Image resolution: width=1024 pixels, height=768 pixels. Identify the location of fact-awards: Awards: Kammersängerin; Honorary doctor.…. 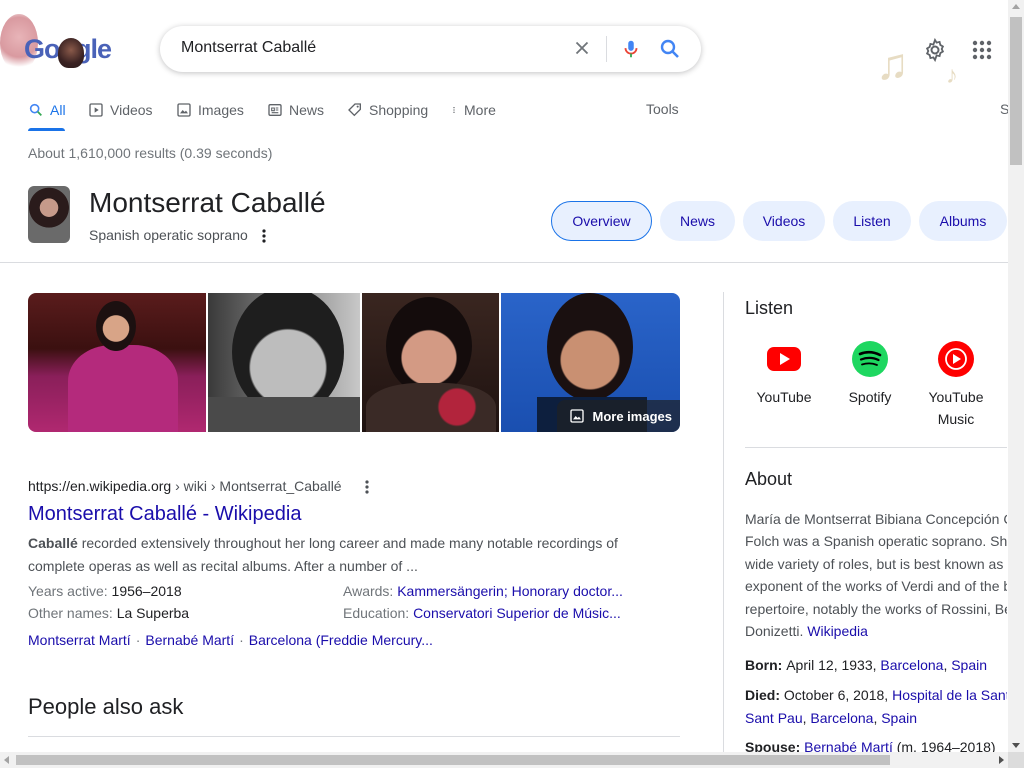
(483, 591).